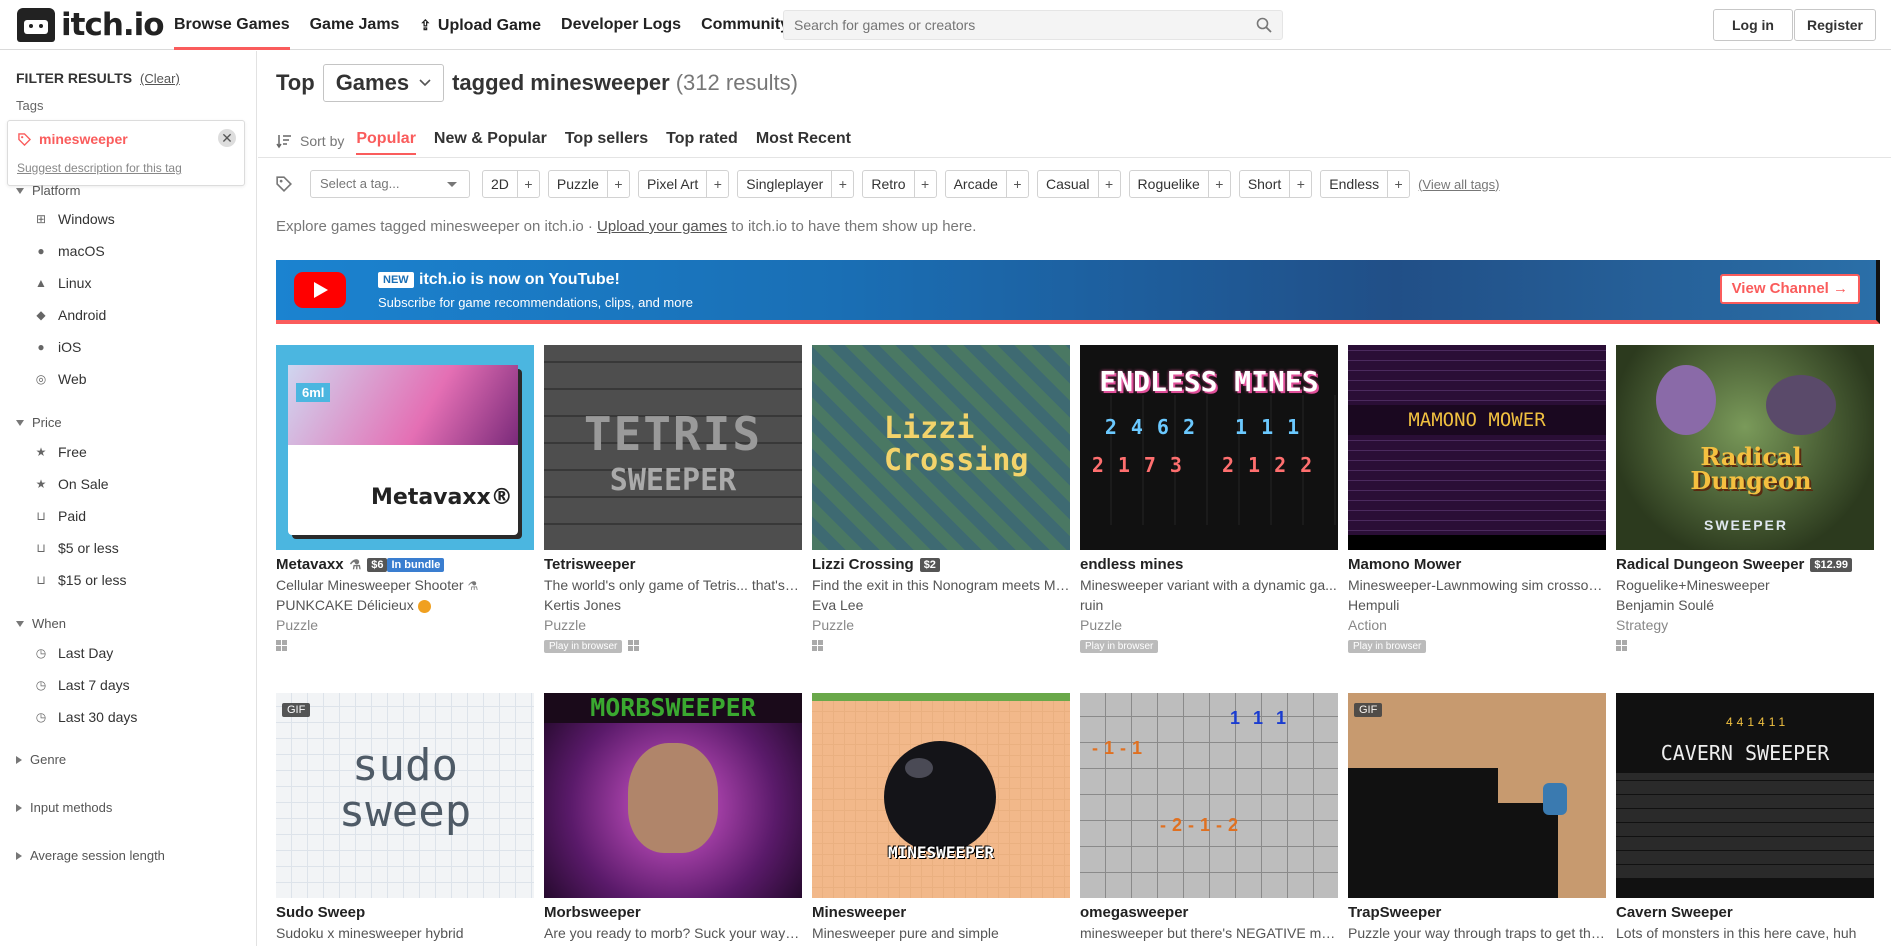 The image size is (1891, 946). Describe the element at coordinates (80, 580) in the screenshot. I see `price-15-or-less: ⊔ $15 or less` at that location.